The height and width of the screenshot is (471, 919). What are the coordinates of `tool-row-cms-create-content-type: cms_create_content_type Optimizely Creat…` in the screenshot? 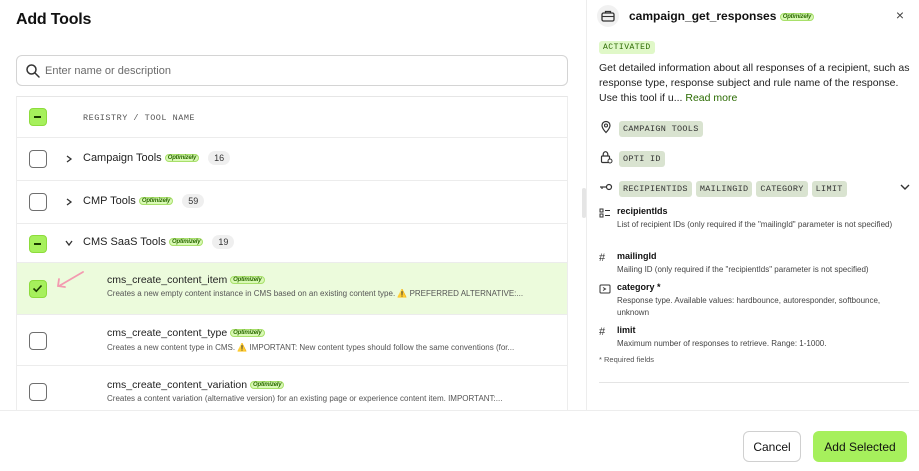 It's located at (292, 340).